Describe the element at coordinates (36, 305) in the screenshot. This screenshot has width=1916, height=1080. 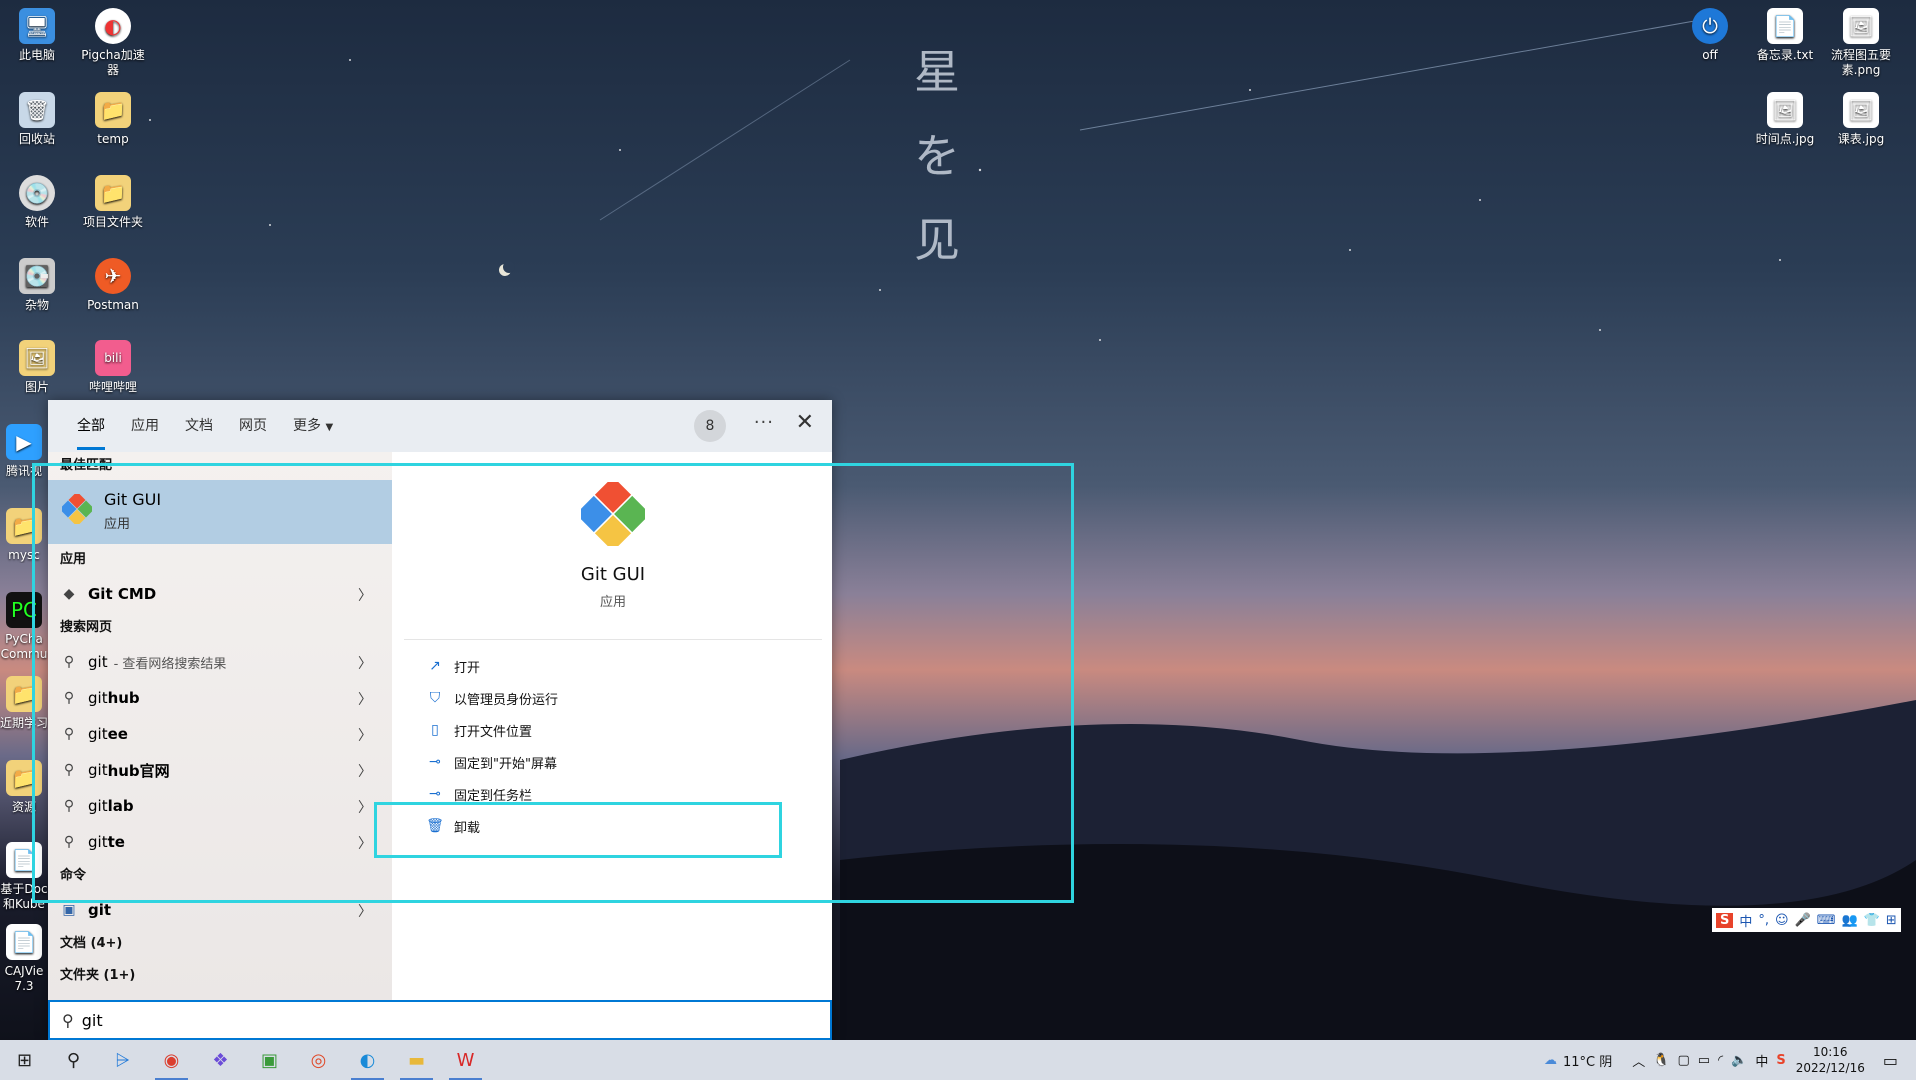
I see `desktop-icon-label: 杂物` at that location.